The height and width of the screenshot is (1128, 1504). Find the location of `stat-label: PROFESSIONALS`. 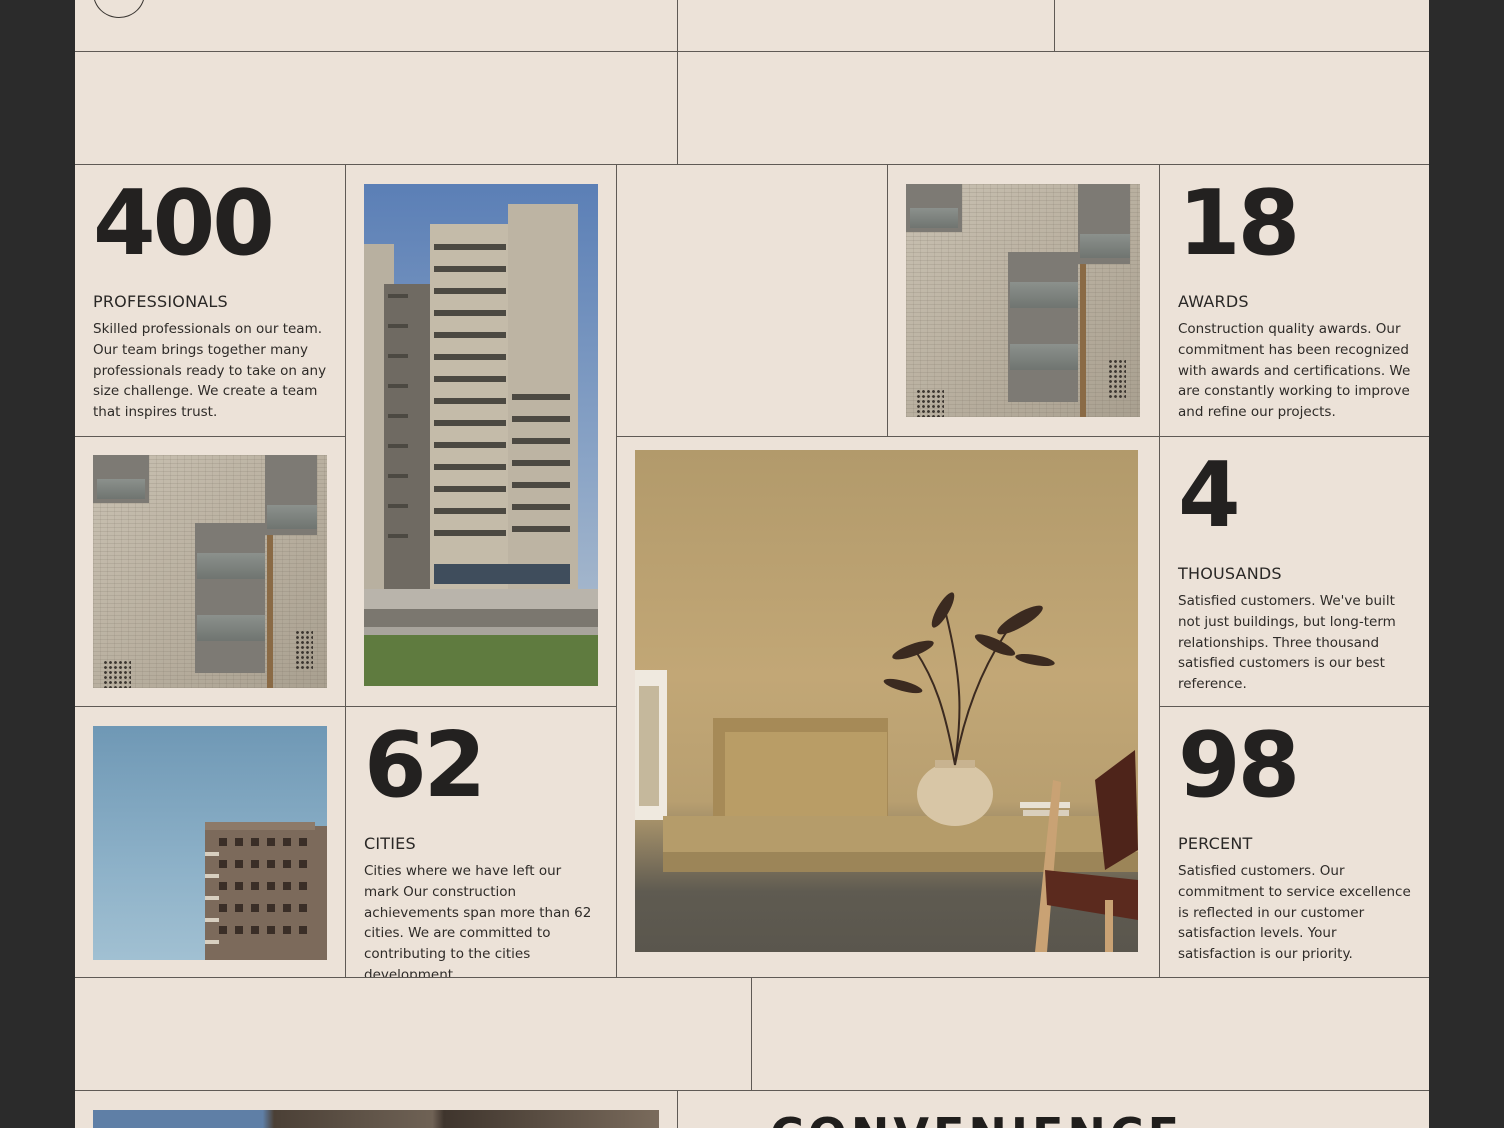

stat-label: PROFESSIONALS is located at coordinates (160, 301).